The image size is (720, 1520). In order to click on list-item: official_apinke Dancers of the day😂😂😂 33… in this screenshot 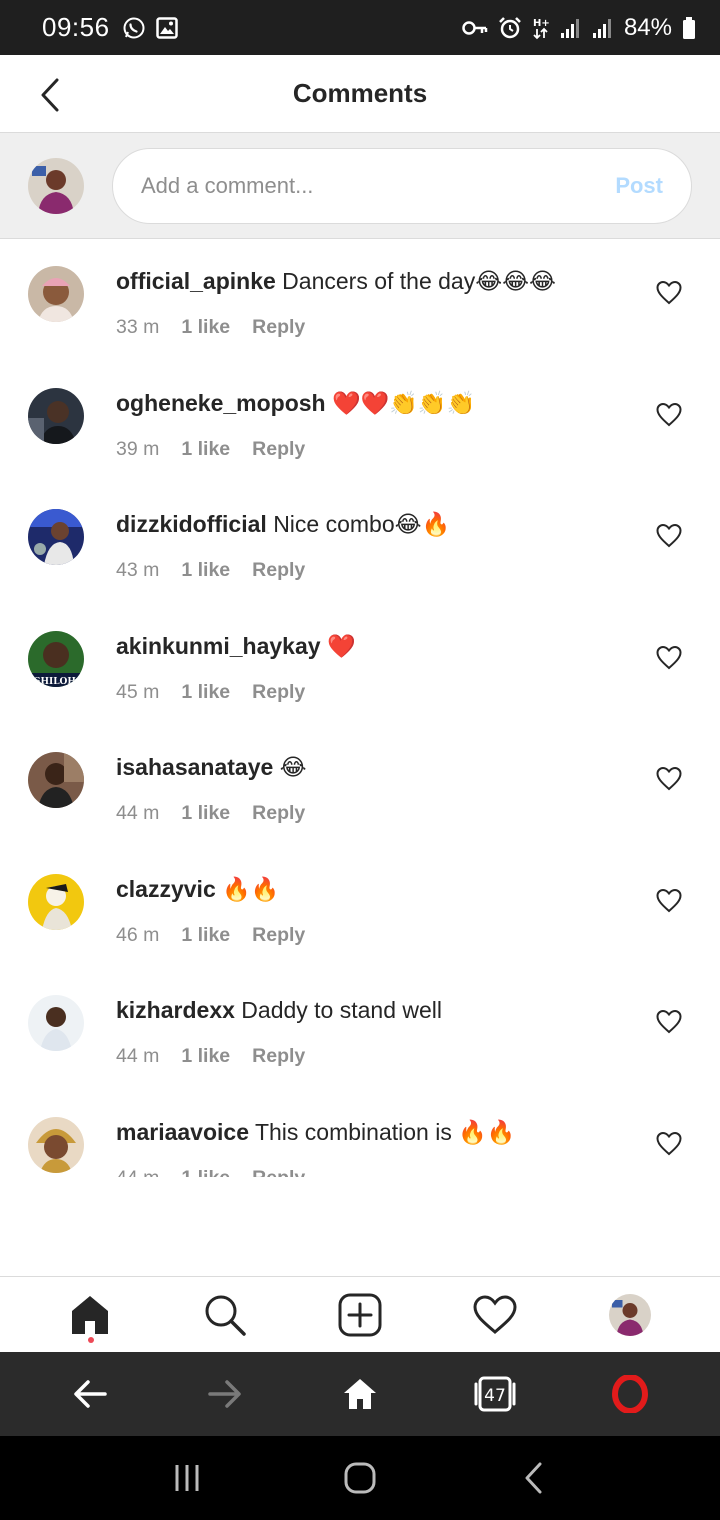, I will do `click(360, 301)`.